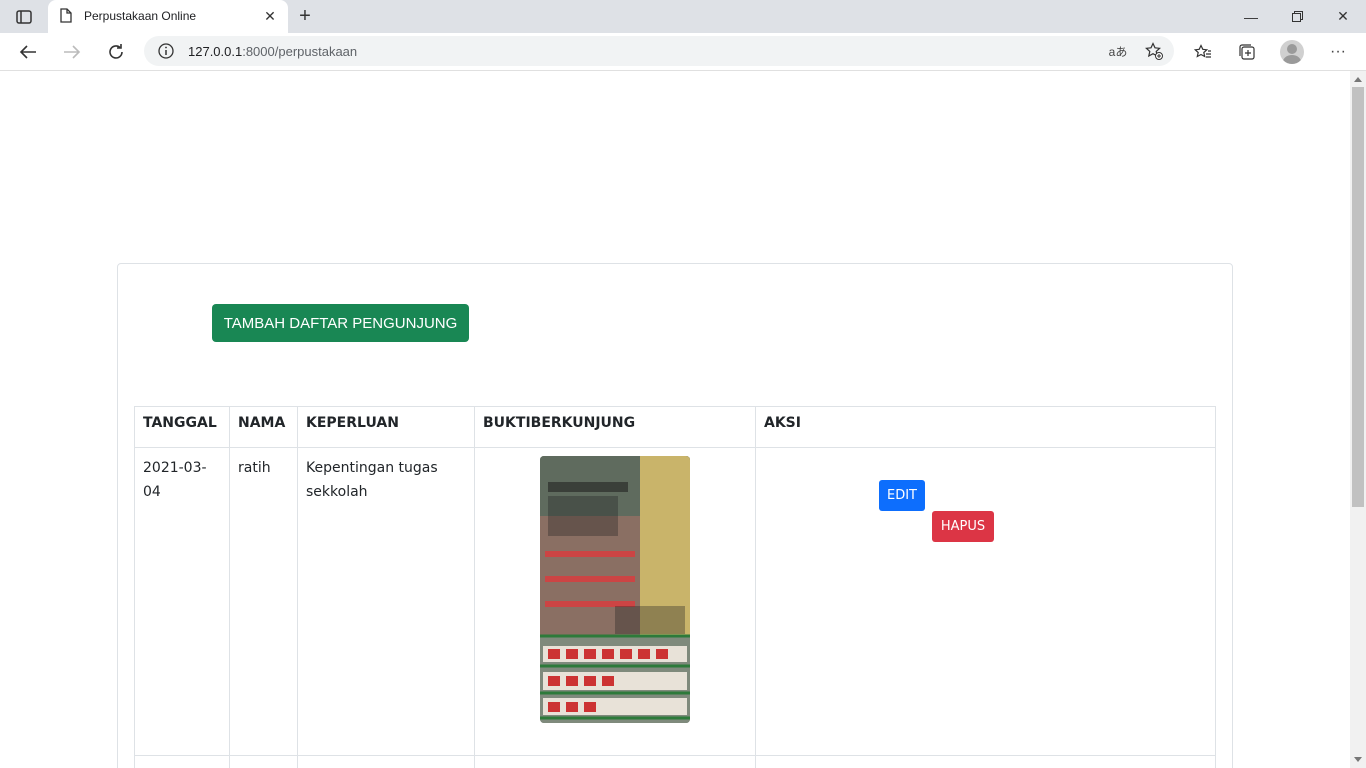 This screenshot has height=768, width=1366. I want to click on cell-nama: ratih, so click(263, 601).